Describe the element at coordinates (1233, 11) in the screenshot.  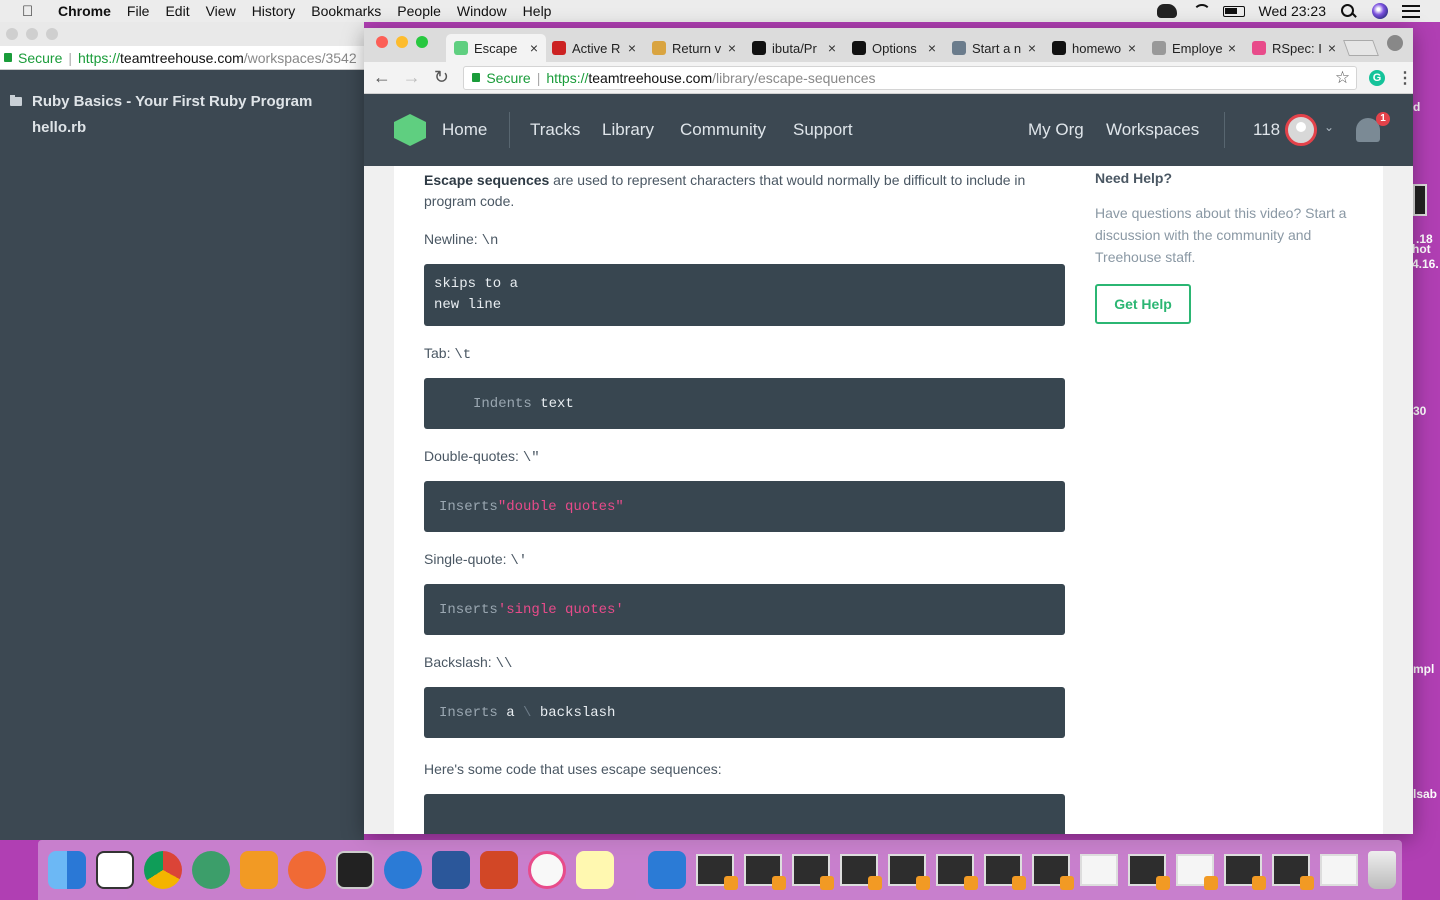
I see `battery-icon` at that location.